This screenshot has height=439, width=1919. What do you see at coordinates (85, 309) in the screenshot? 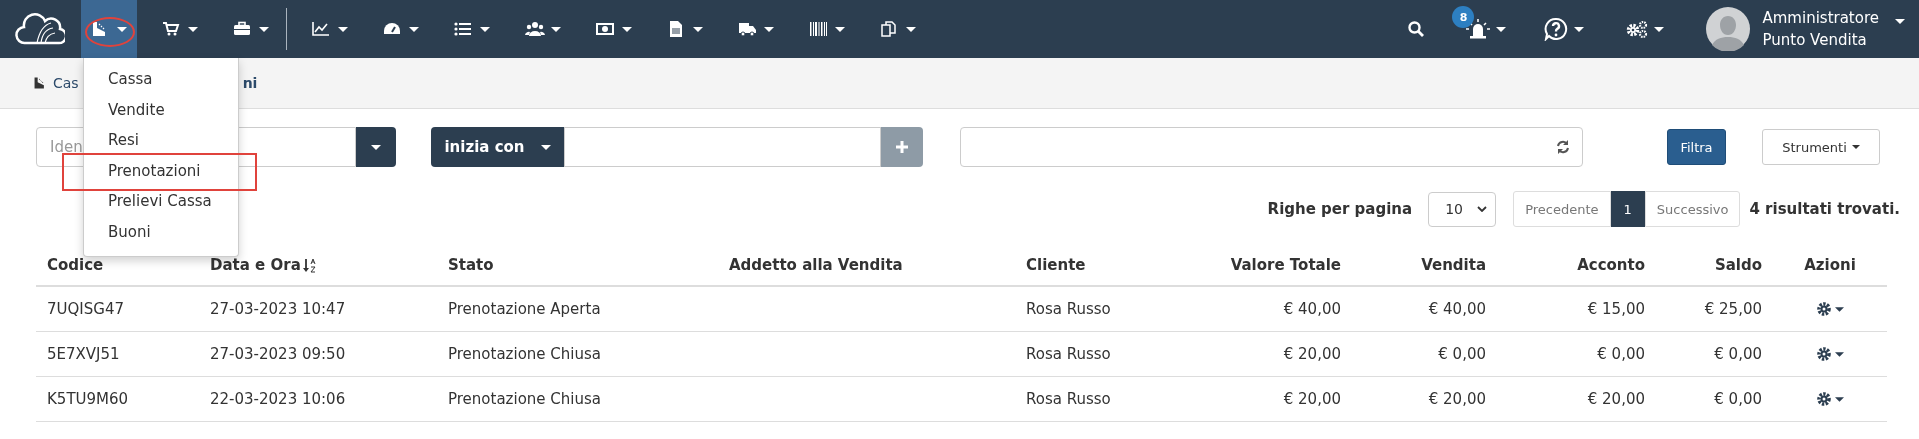
I see `table-cell-text: 7UQISG47` at bounding box center [85, 309].